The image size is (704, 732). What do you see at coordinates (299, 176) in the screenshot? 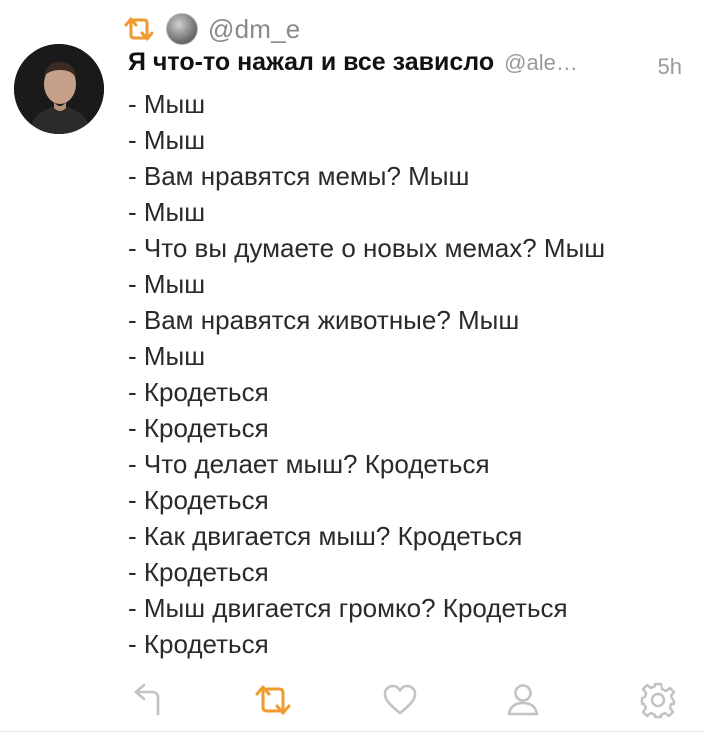
I see `tweet-line: - Вам нравятся мемы? Мыш` at bounding box center [299, 176].